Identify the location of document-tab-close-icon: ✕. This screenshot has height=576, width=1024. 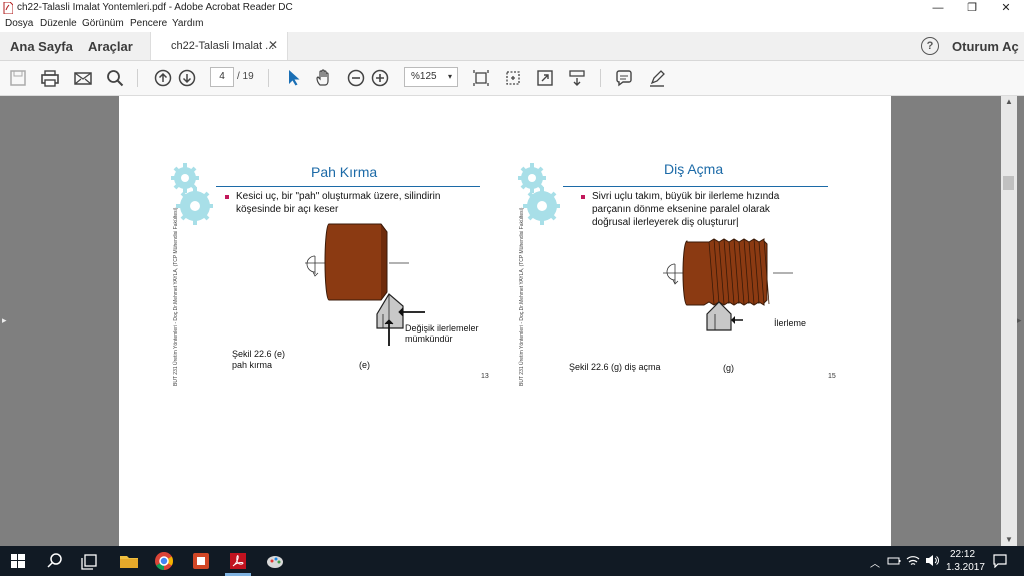
(273, 45).